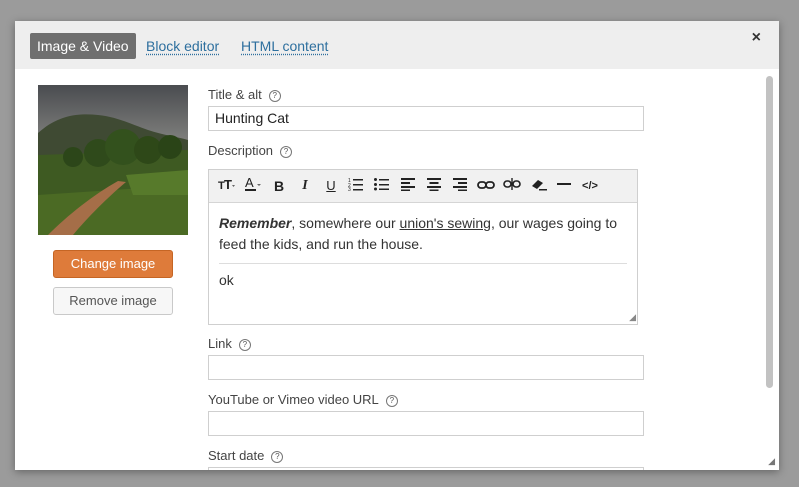 This screenshot has width=799, height=487. I want to click on video-url-label-text: YouTube or Vimeo video URL, so click(293, 399).